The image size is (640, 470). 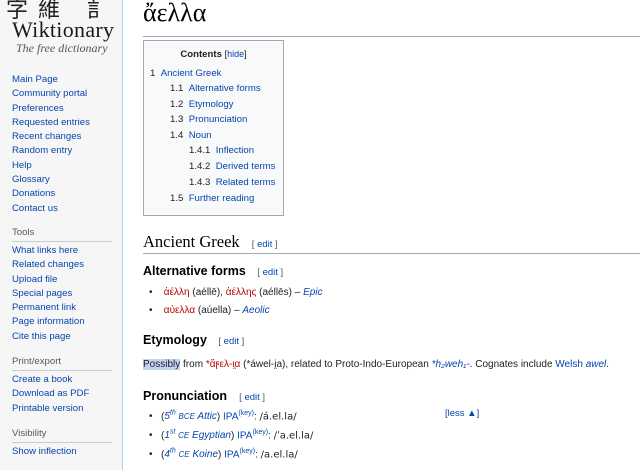 I want to click on nav-main-page: Main Page, so click(x=51, y=80).